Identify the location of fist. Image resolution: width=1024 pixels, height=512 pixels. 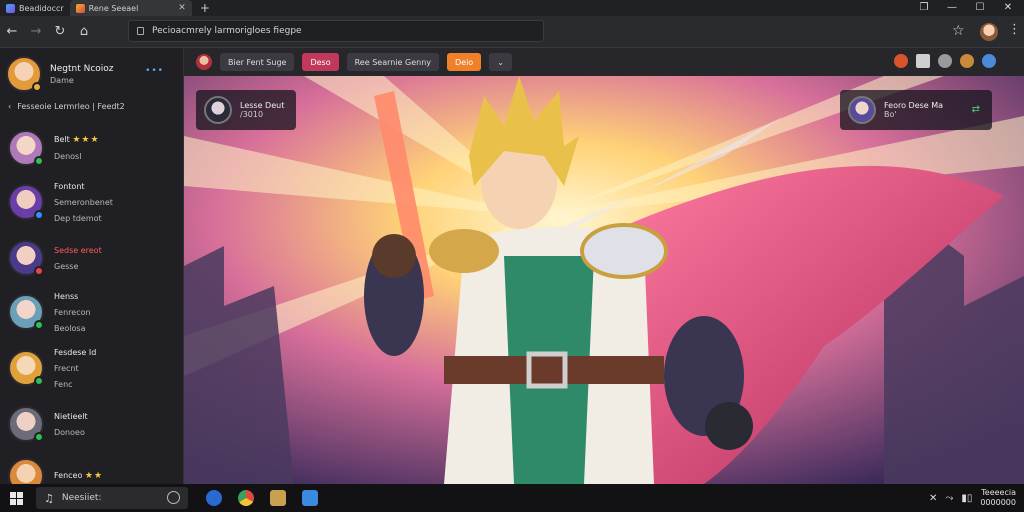
(729, 426).